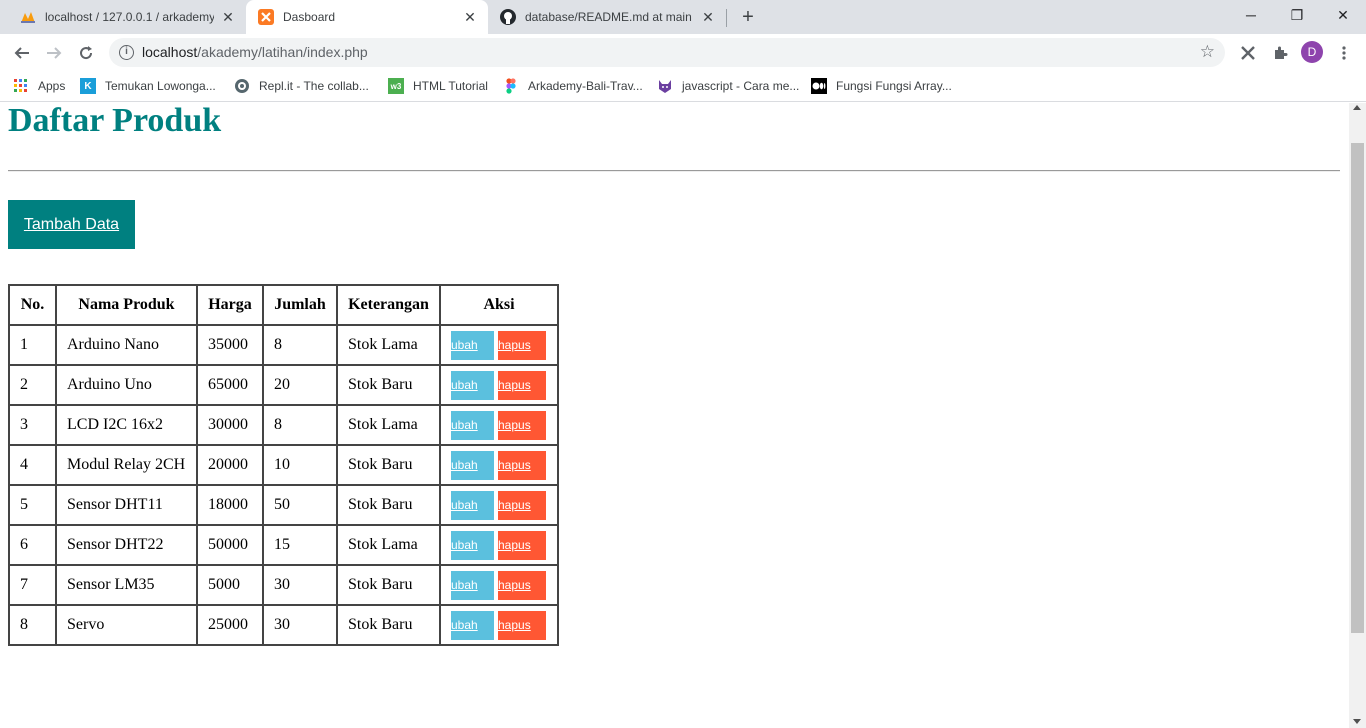 Image resolution: width=1366 pixels, height=728 pixels. What do you see at coordinates (396, 86) in the screenshot?
I see `w3schools-icon: w3` at bounding box center [396, 86].